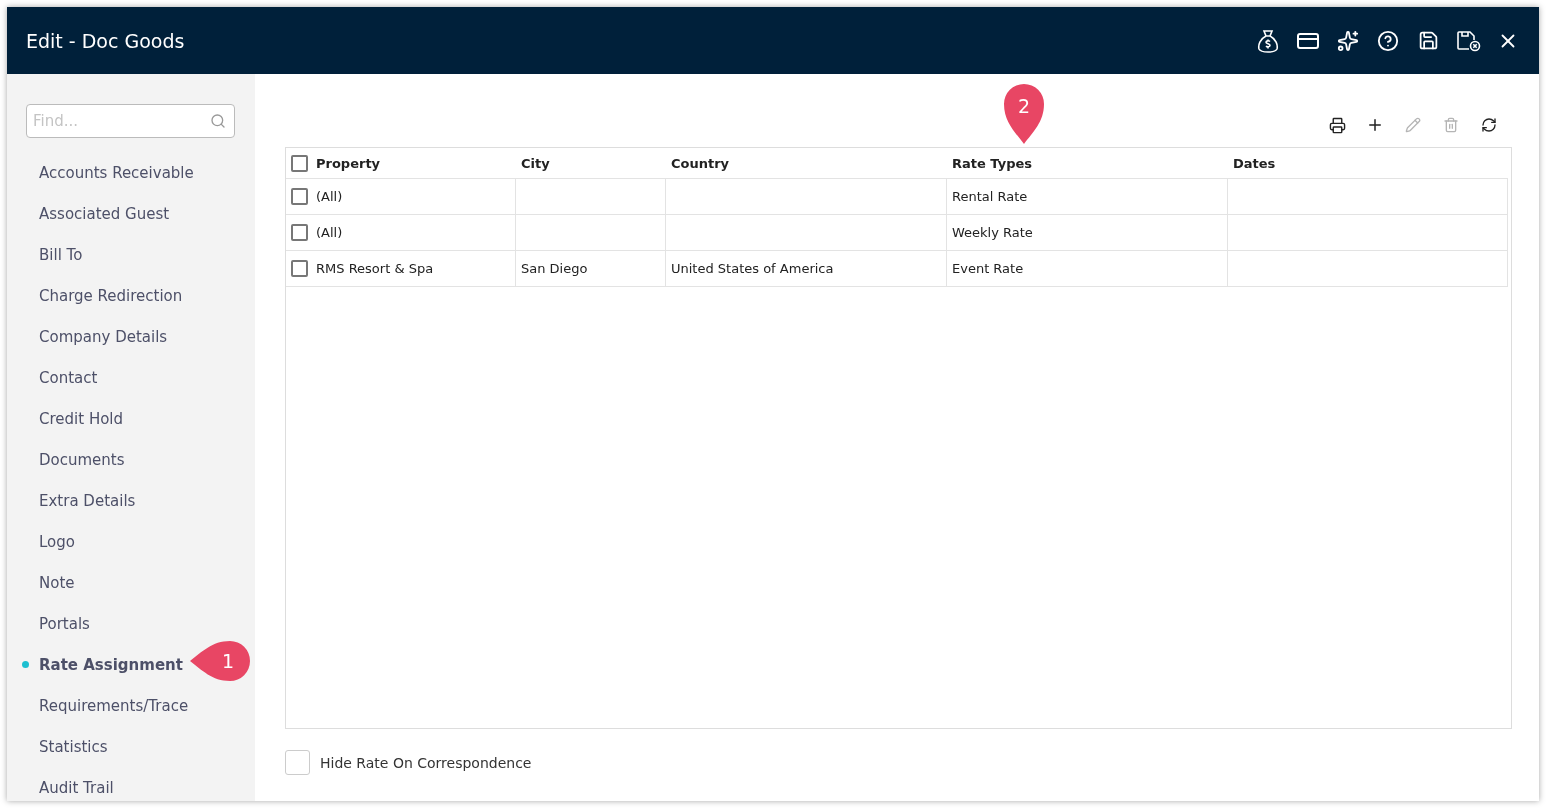 The height and width of the screenshot is (809, 1547). What do you see at coordinates (104, 295) in the screenshot?
I see `sidebar-item: Charge Redirection` at bounding box center [104, 295].